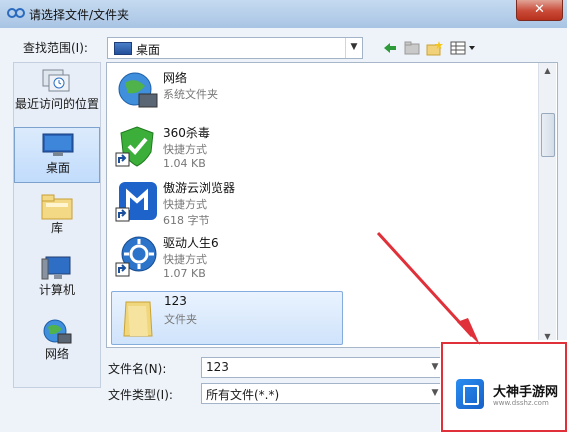 This screenshot has height=432, width=567. I want to click on places-bar: 最近访问的位置 桌面 库 计算机 网络, so click(57, 225).